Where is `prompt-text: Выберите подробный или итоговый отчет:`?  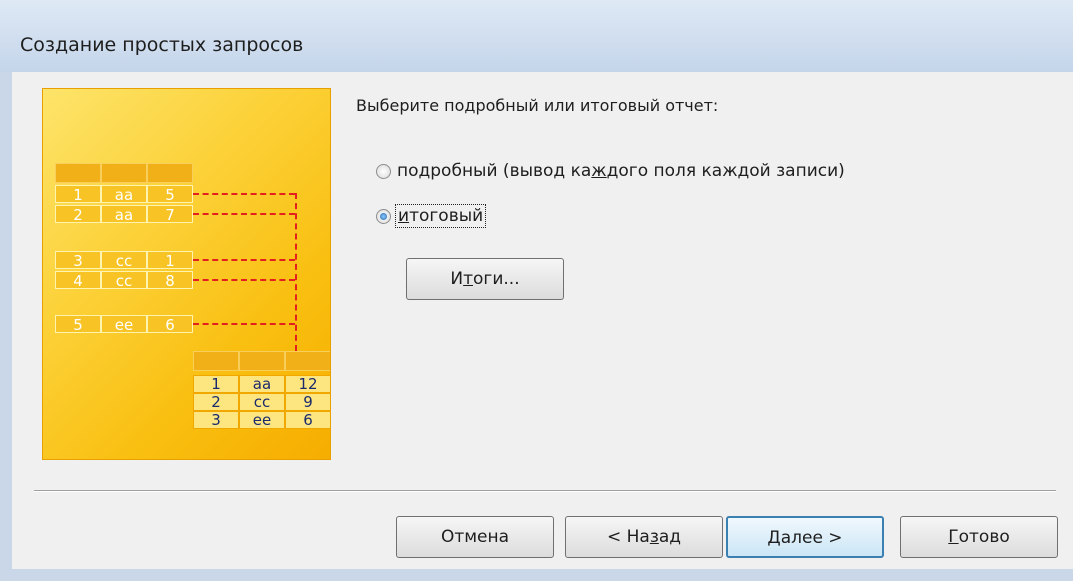 prompt-text: Выберите подробный или итоговый отчет: is located at coordinates (537, 105).